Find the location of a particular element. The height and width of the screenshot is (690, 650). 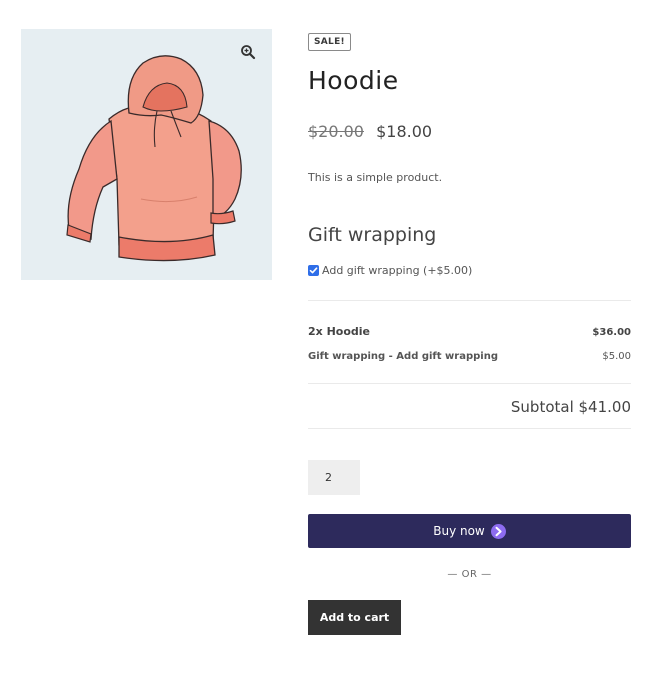

sale-badge: SALE! is located at coordinates (329, 42).